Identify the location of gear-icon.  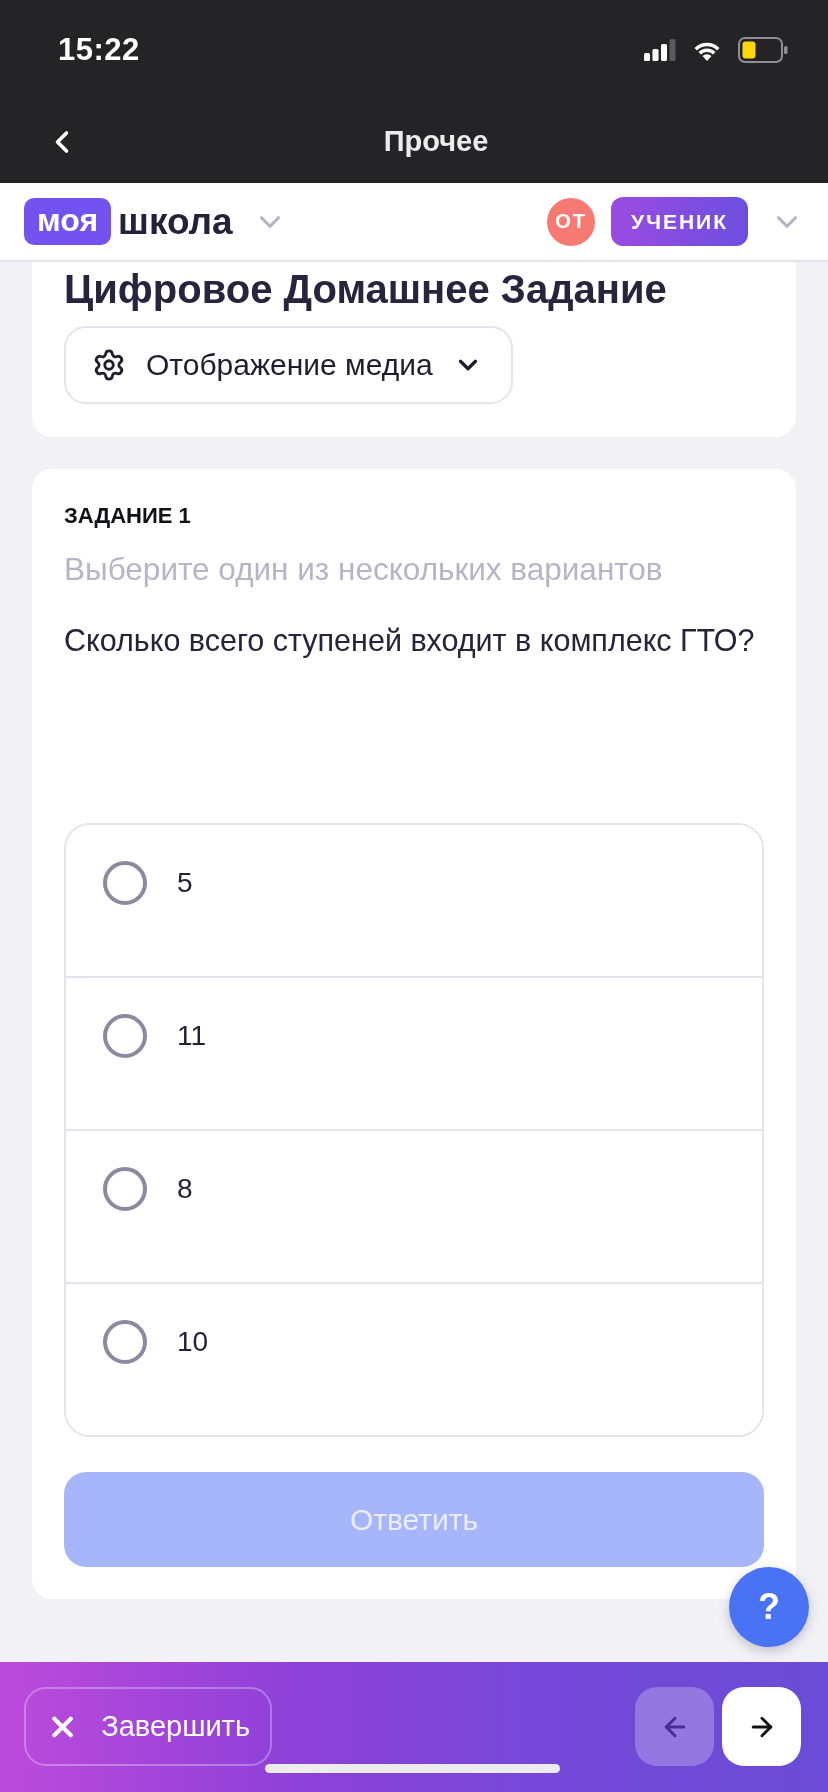
(109, 365).